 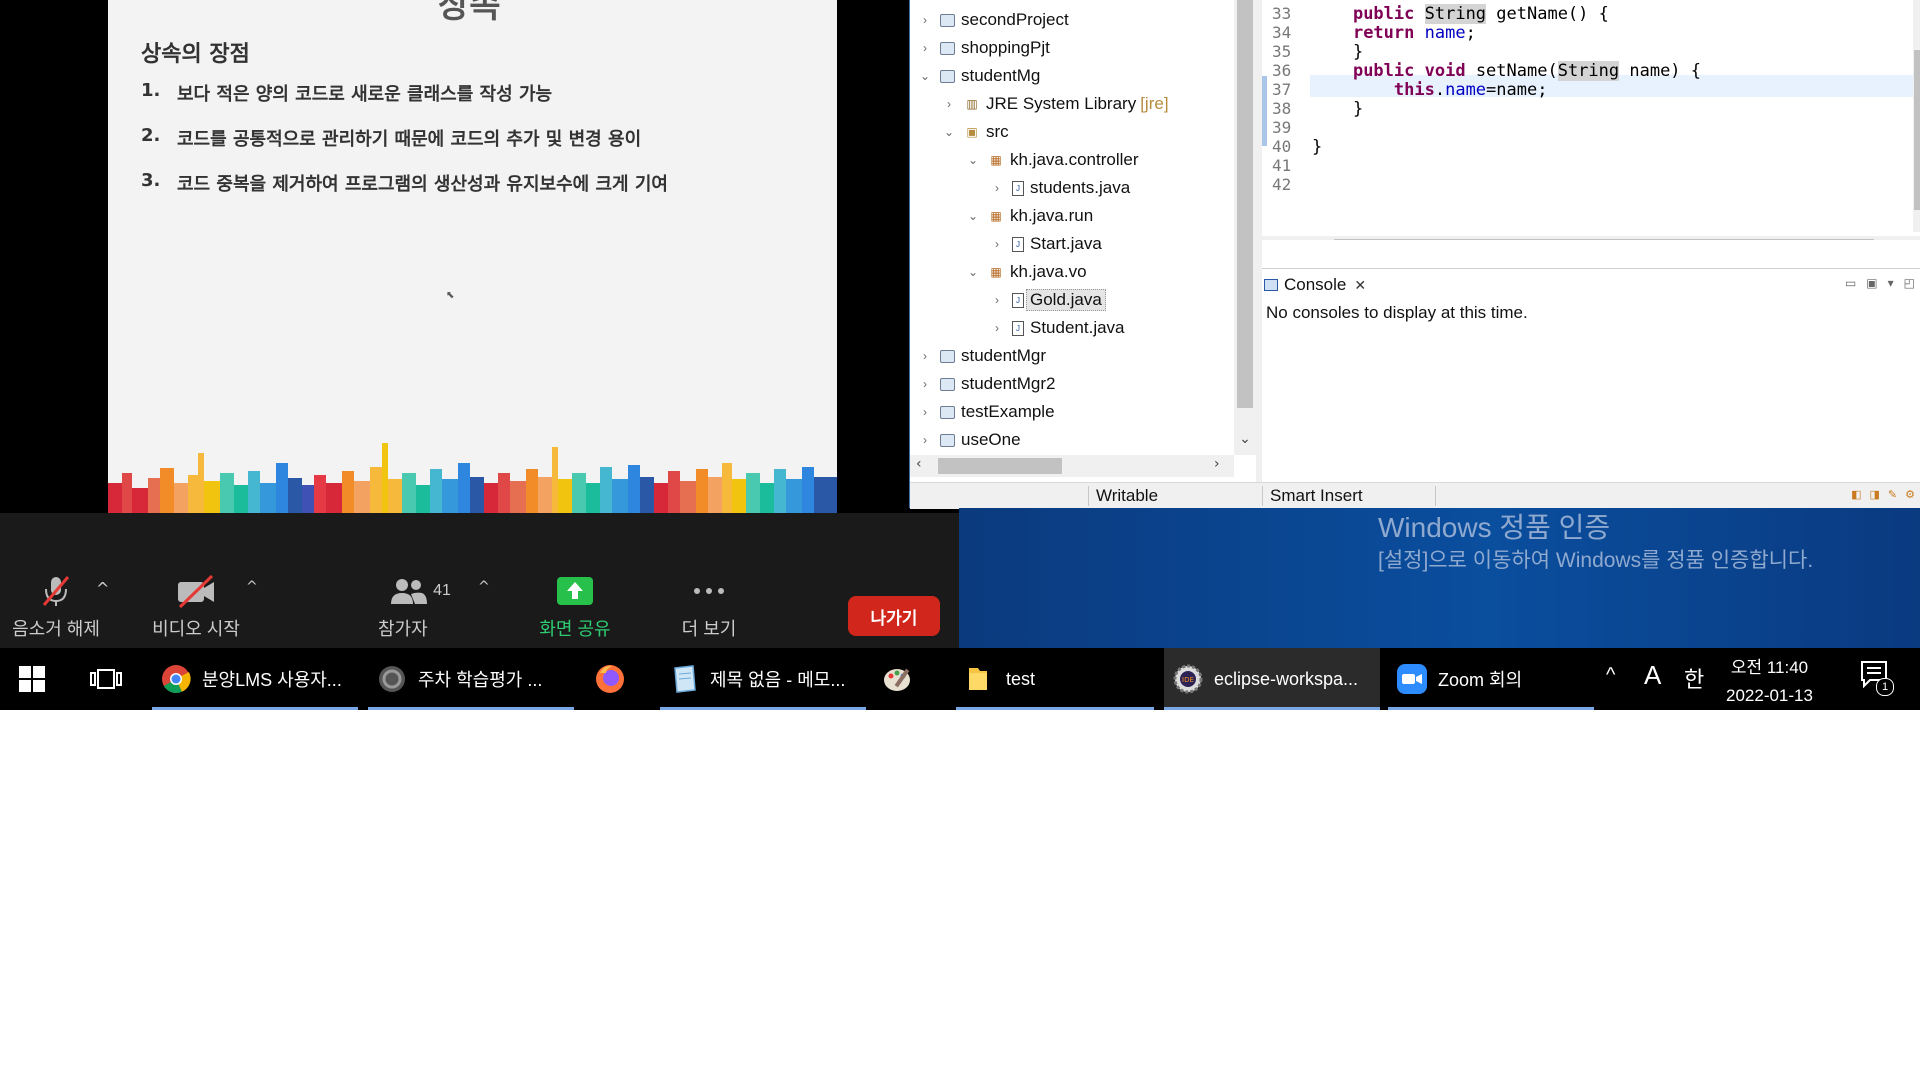 What do you see at coordinates (1694, 678) in the screenshot?
I see `language-indicator: 한` at bounding box center [1694, 678].